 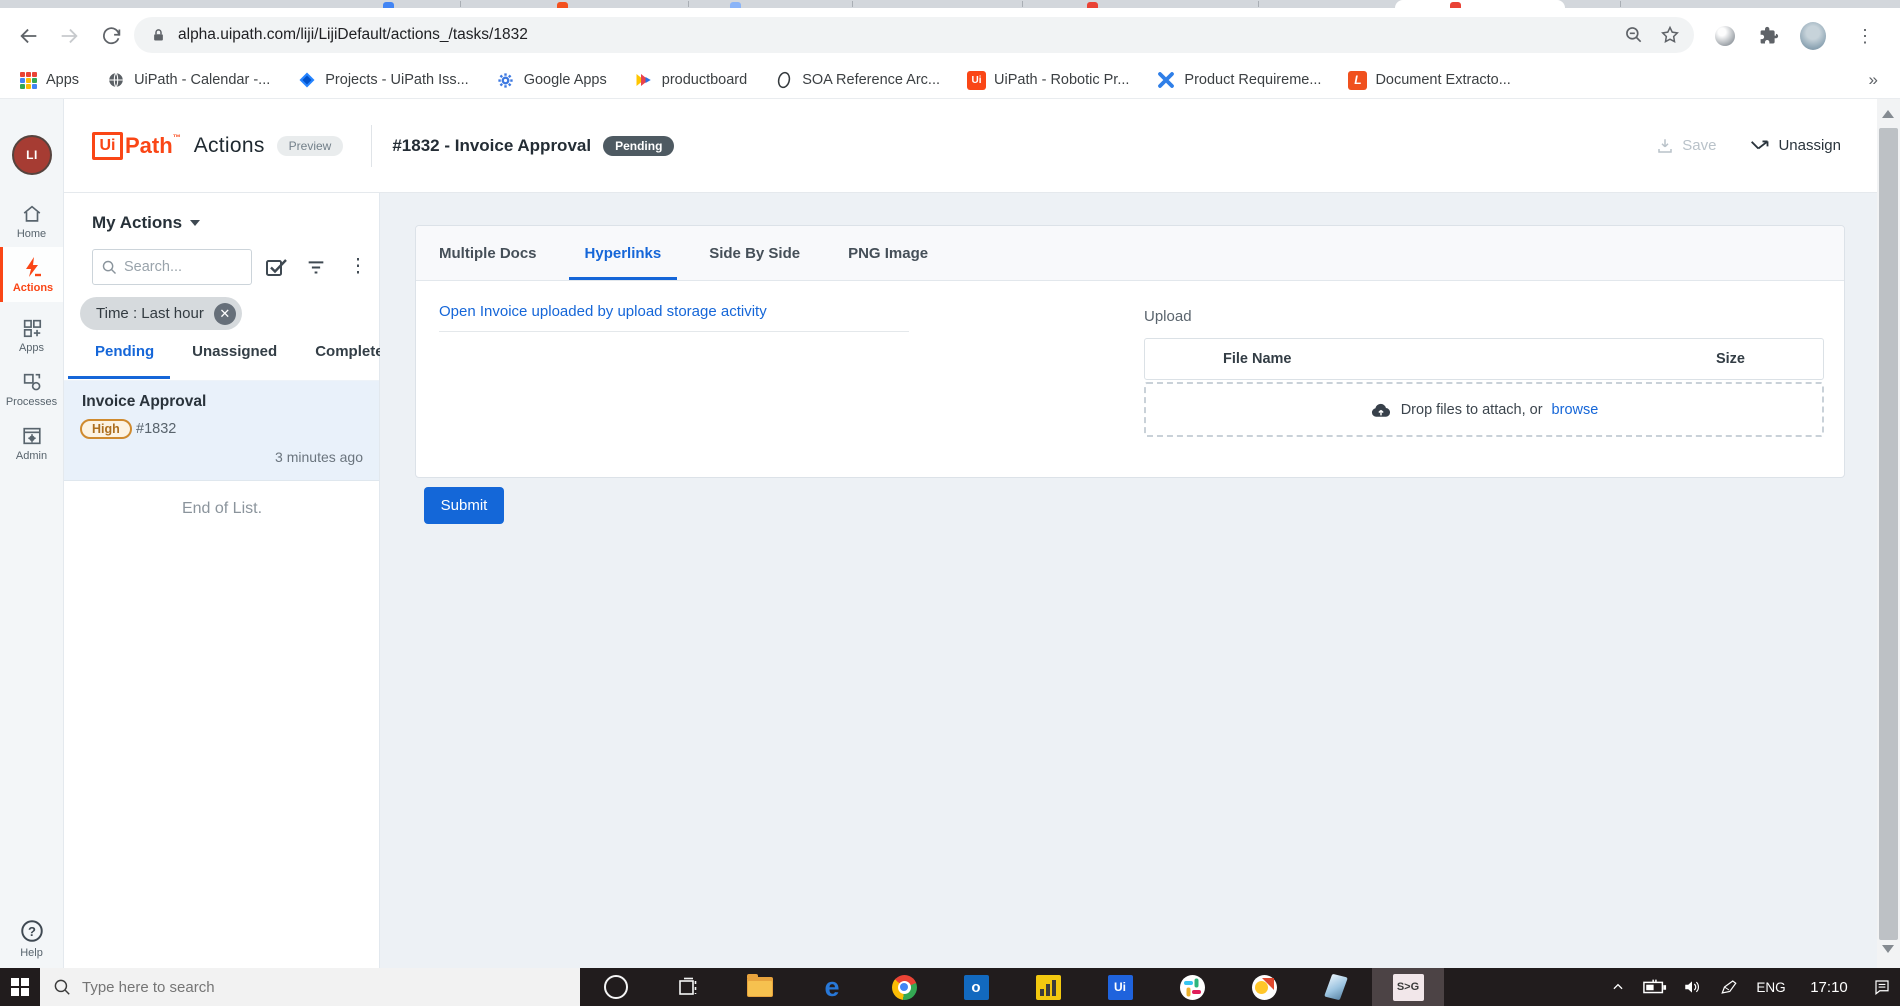 I want to click on panel-menu-icon: ⋮, so click(x=358, y=267).